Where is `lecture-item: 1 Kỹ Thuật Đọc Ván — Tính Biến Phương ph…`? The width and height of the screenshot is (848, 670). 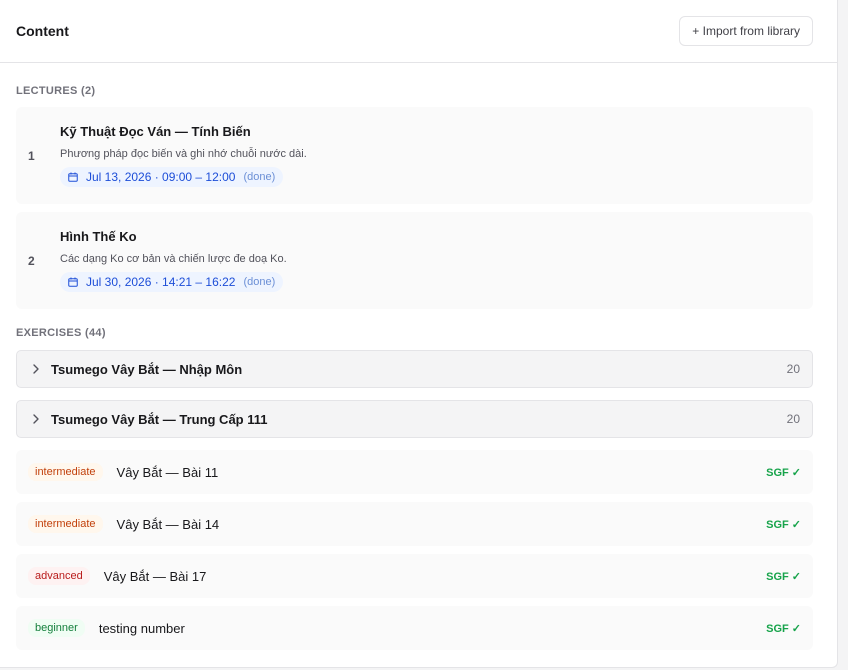 lecture-item: 1 Kỹ Thuật Đọc Ván — Tính Biến Phương ph… is located at coordinates (414, 155).